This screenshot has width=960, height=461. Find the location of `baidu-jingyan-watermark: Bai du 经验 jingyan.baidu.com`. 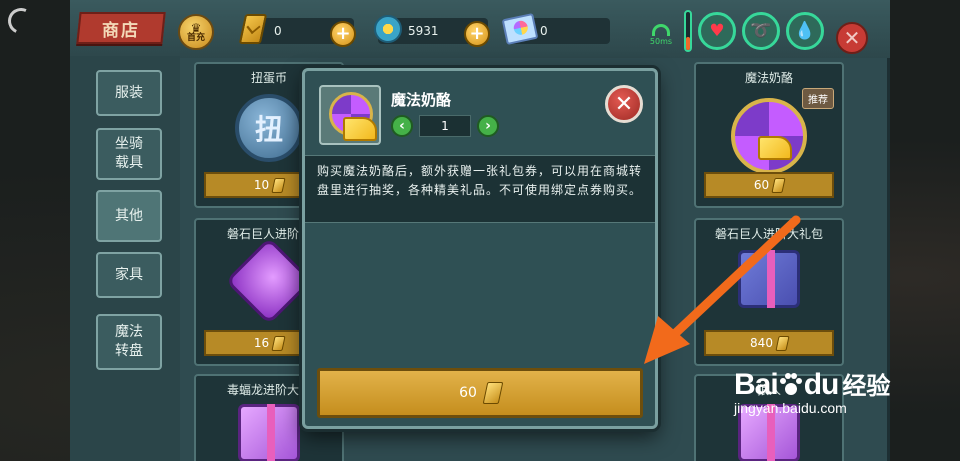

baidu-jingyan-watermark: Bai du 经验 jingyan.baidu.com is located at coordinates (824, 391).